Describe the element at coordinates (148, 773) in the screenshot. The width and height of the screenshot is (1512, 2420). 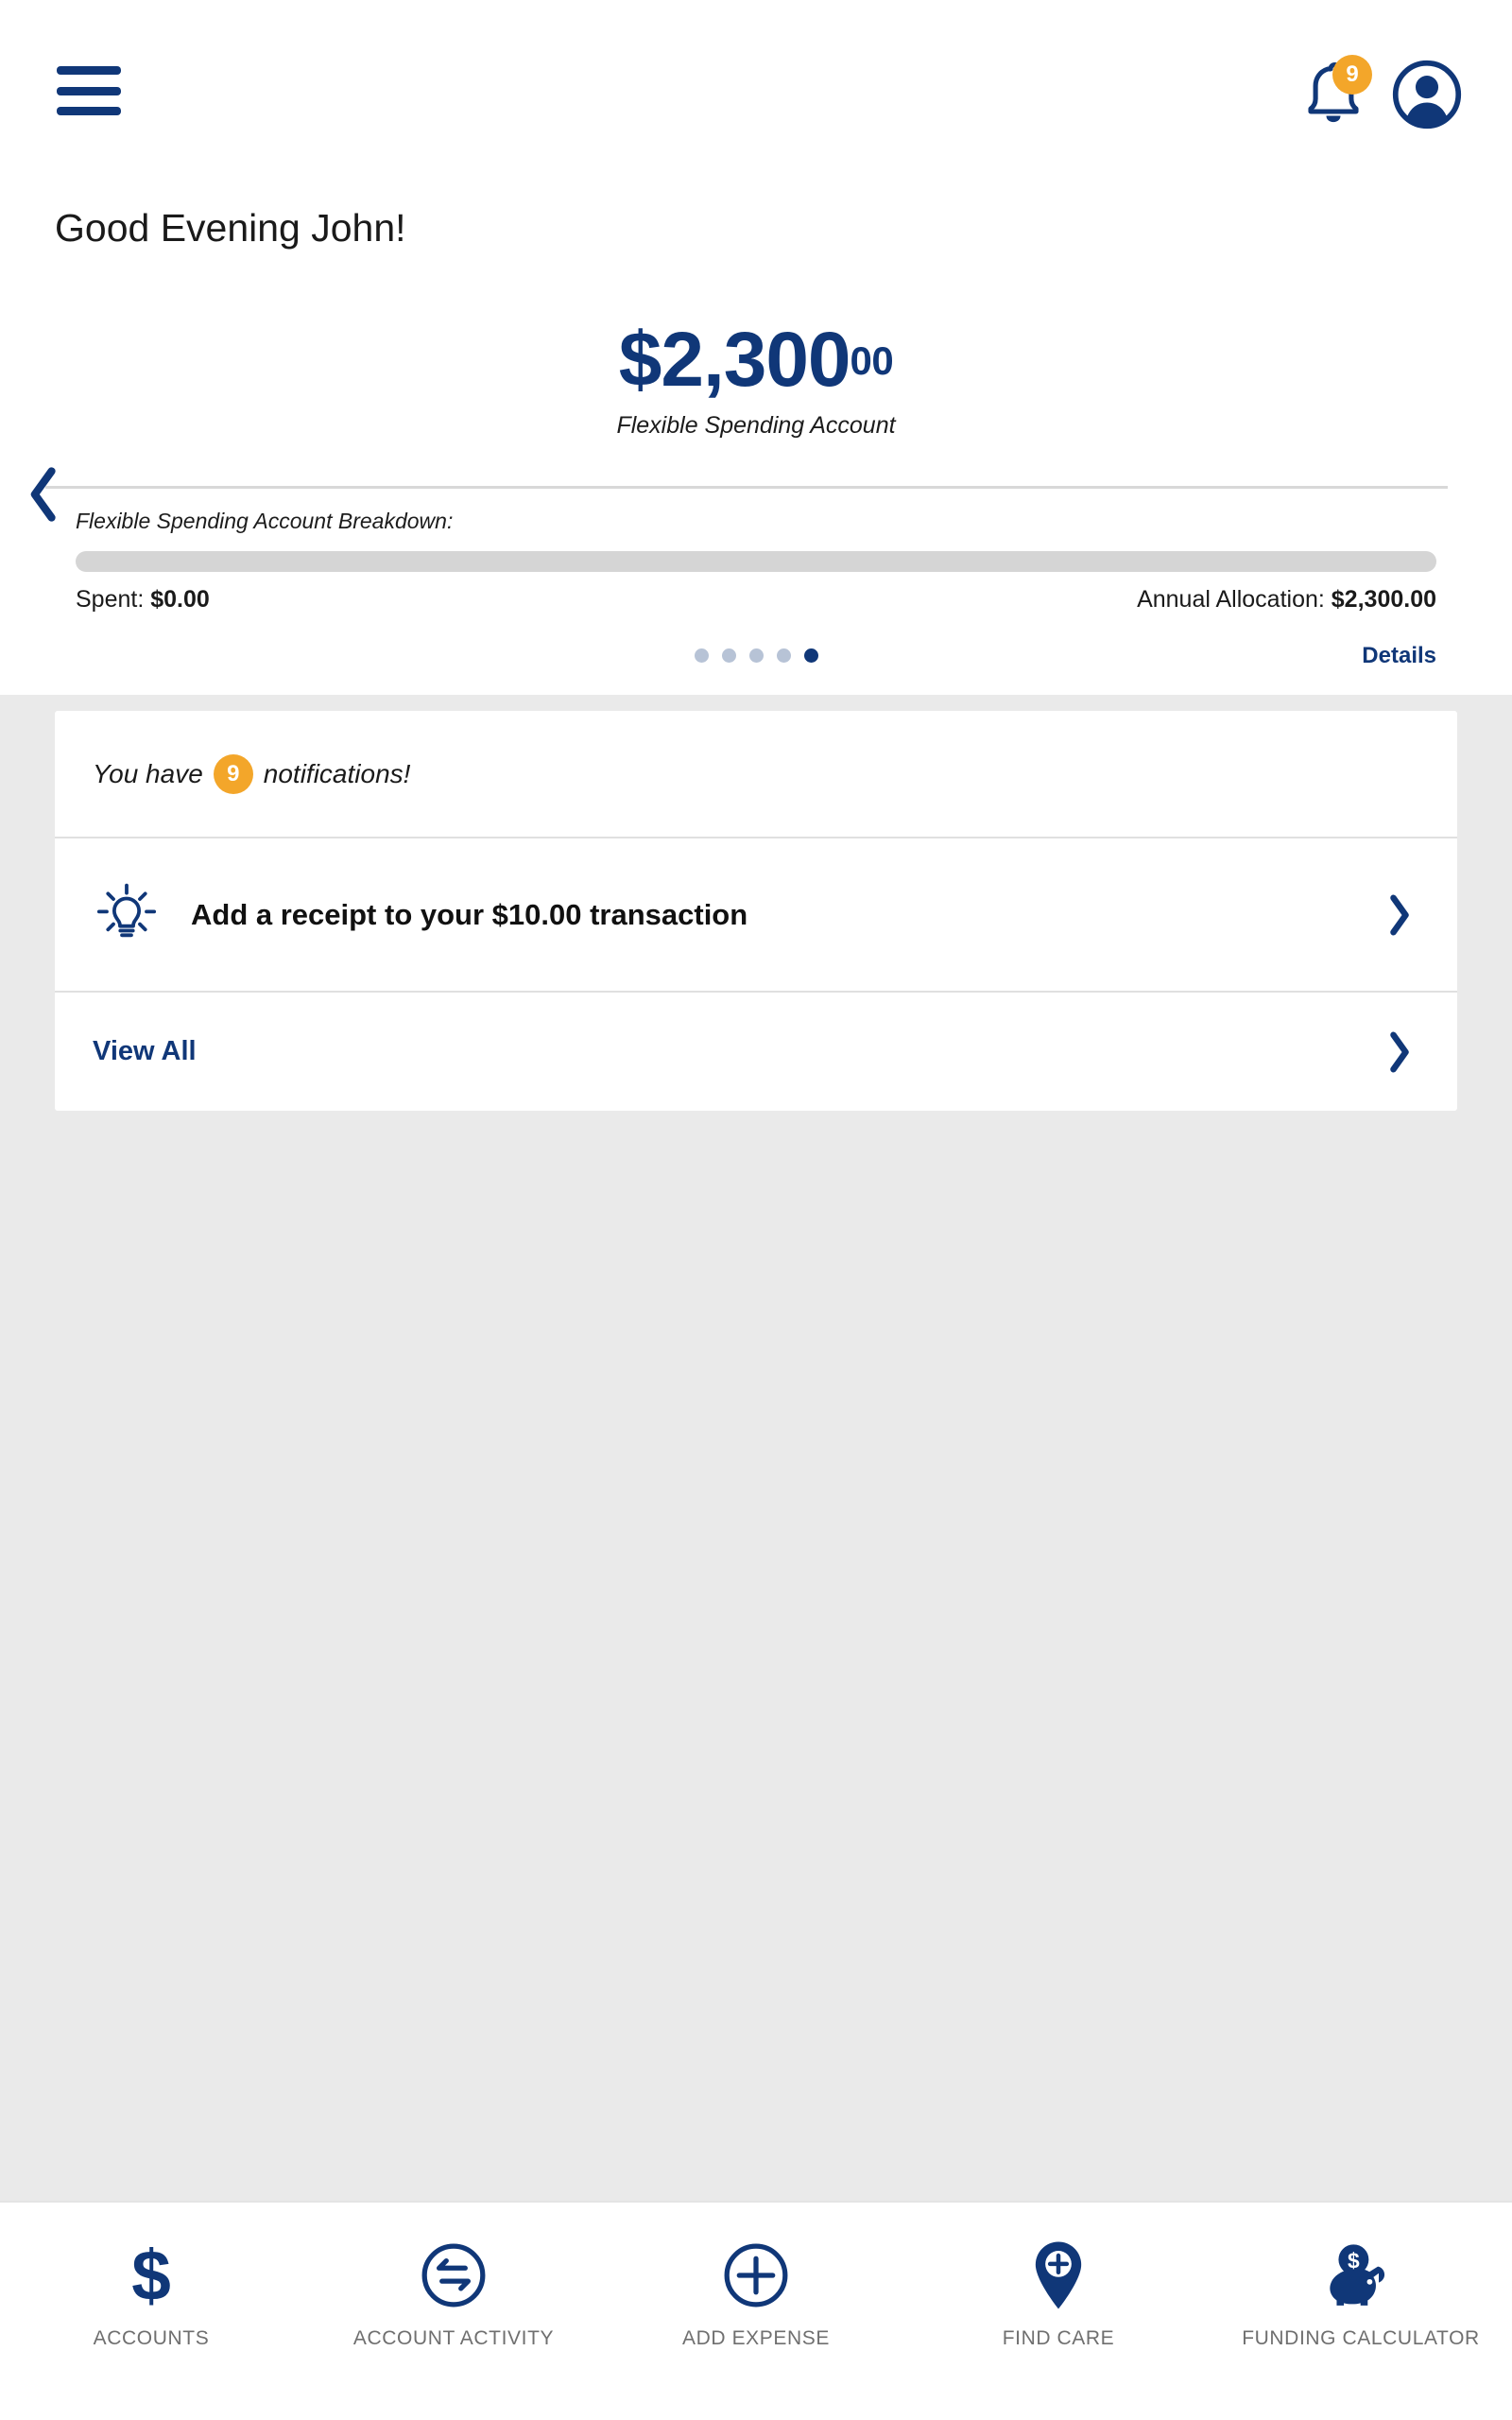
I see `notifications-count-prefix: You have` at that location.